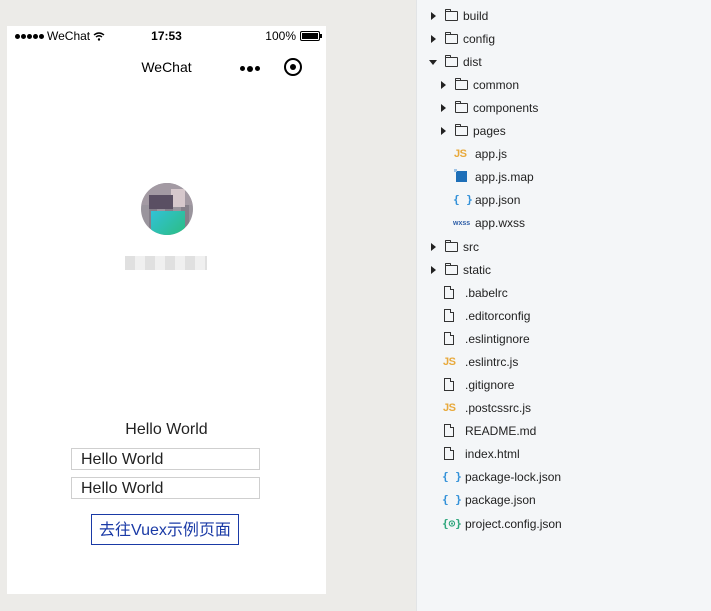 The height and width of the screenshot is (611, 711). I want to click on tree-file-app-js: JS app.js, so click(564, 154).